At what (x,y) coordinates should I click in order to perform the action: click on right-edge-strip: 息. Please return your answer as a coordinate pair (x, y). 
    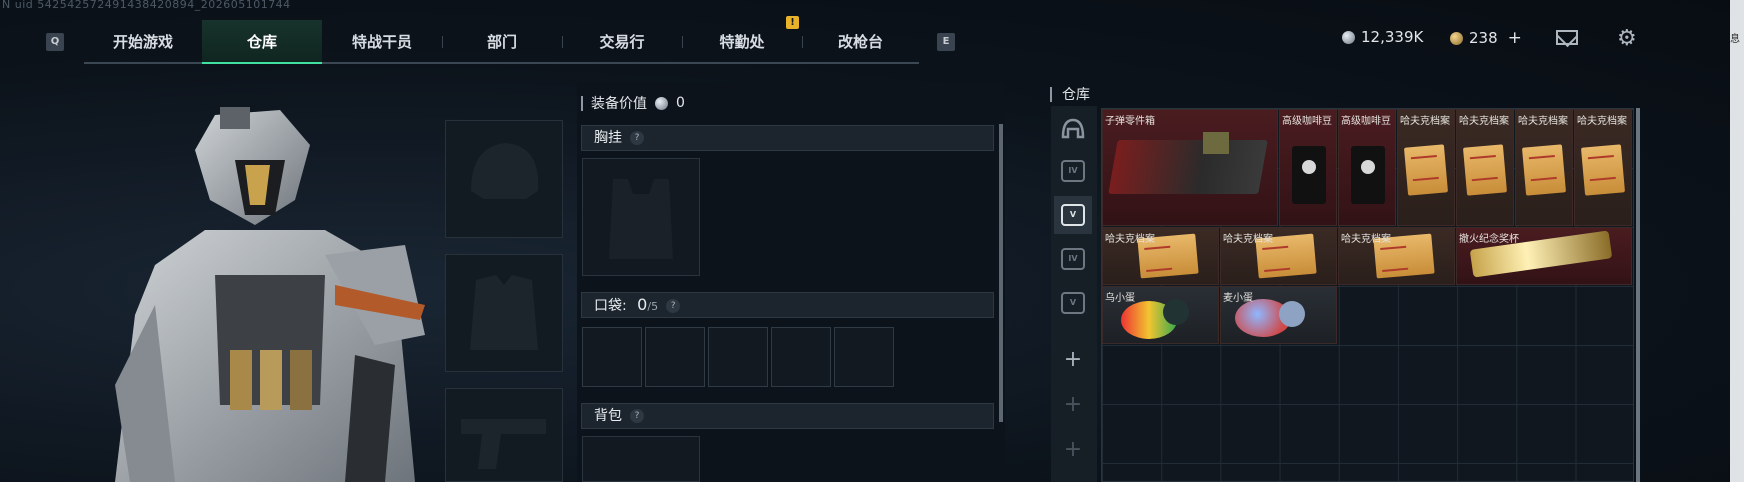
    Looking at the image, I should click on (1737, 241).